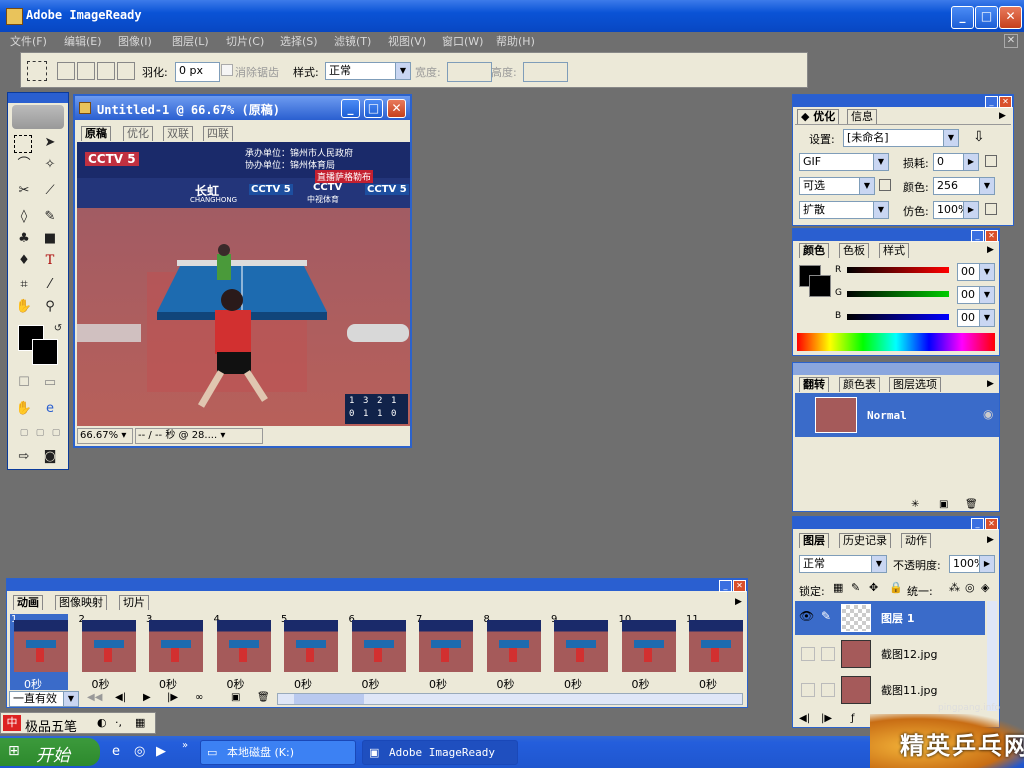  I want to click on background-swatch, so click(820, 286).